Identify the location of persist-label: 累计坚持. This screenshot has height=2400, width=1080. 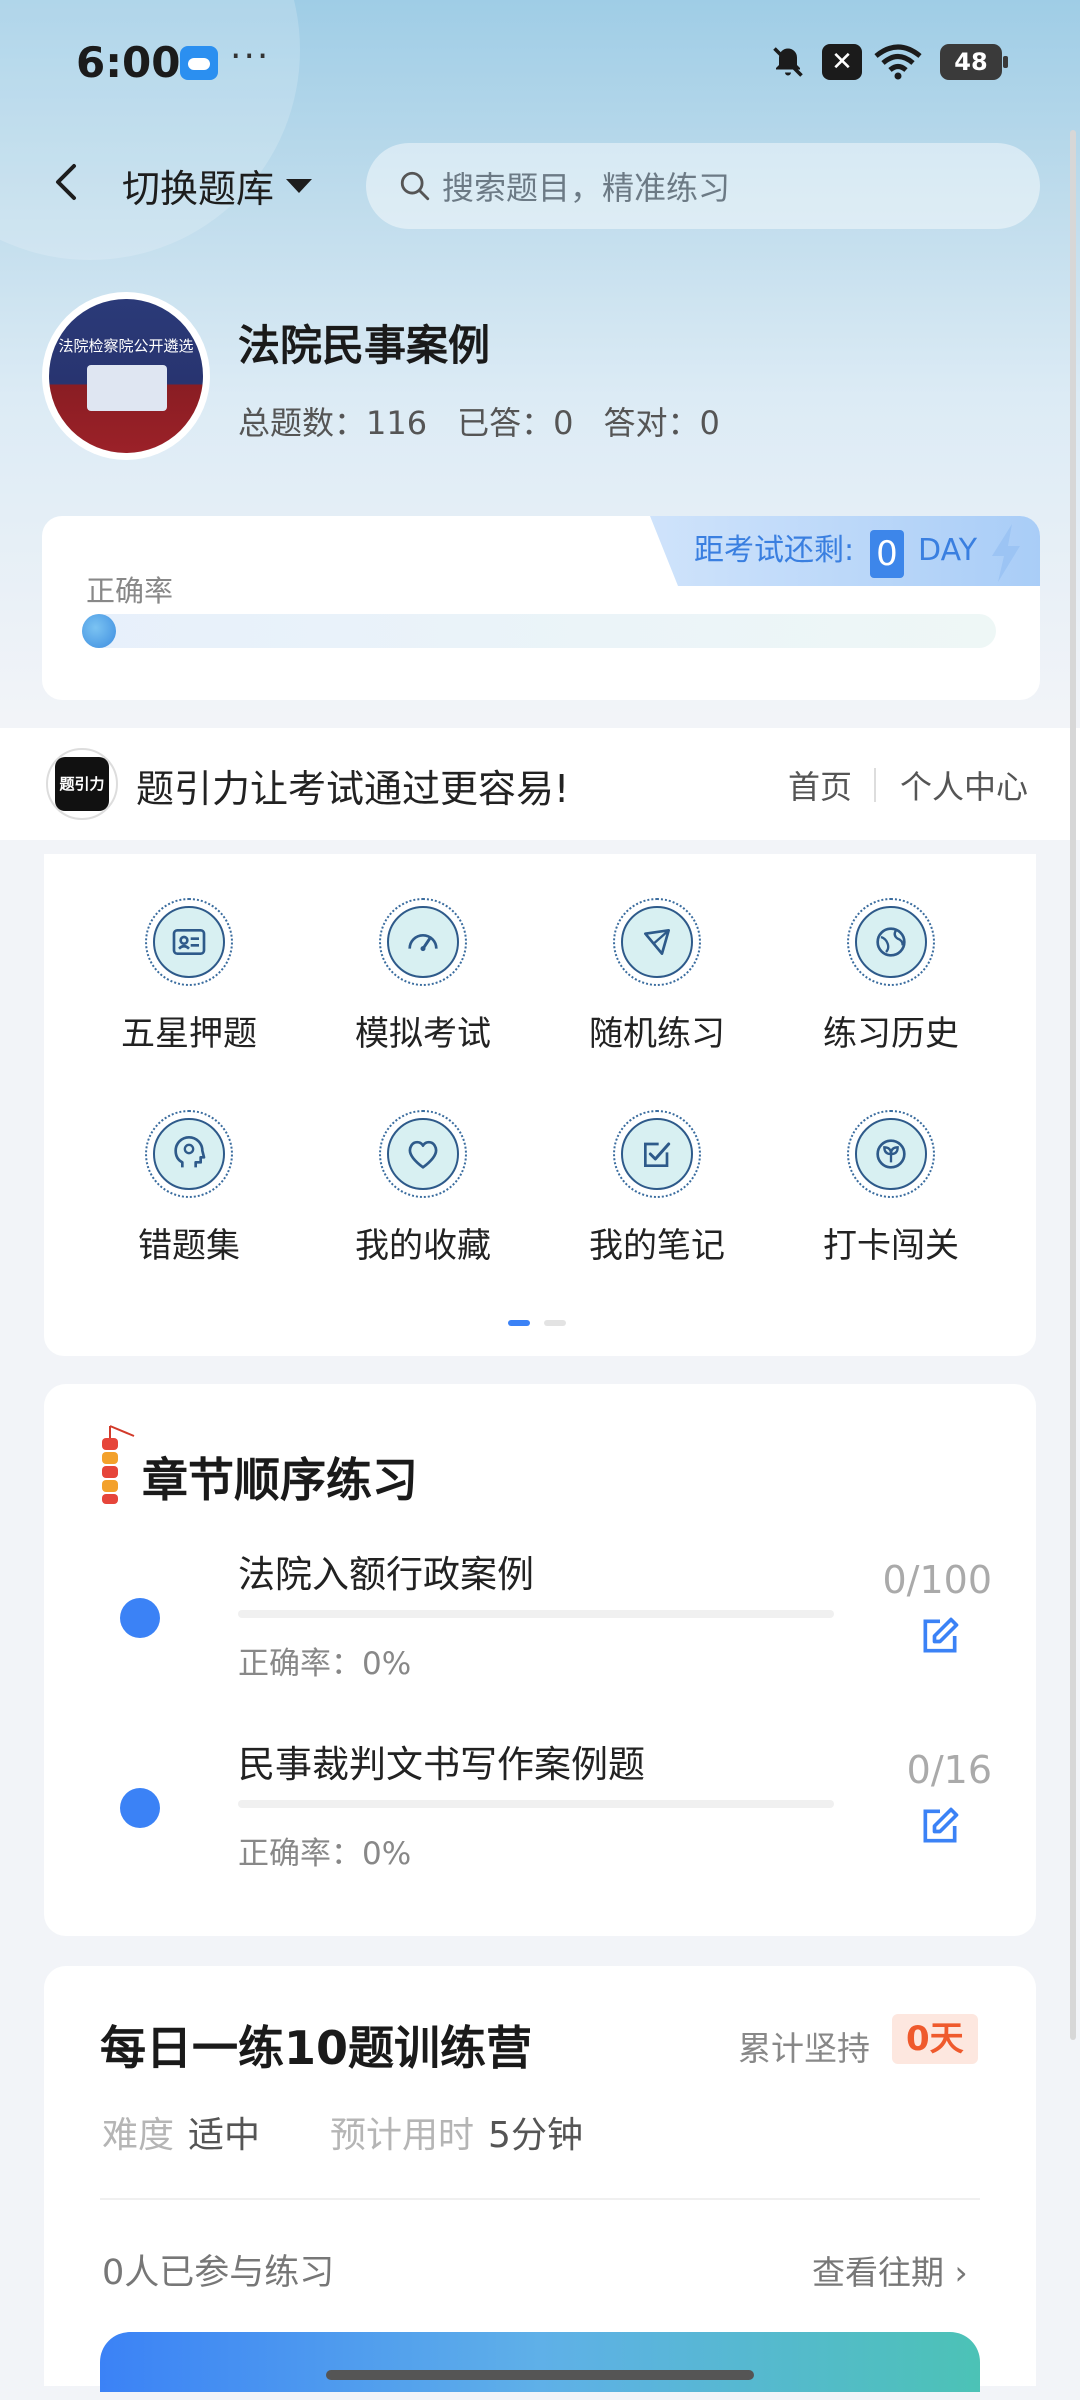
(804, 2048).